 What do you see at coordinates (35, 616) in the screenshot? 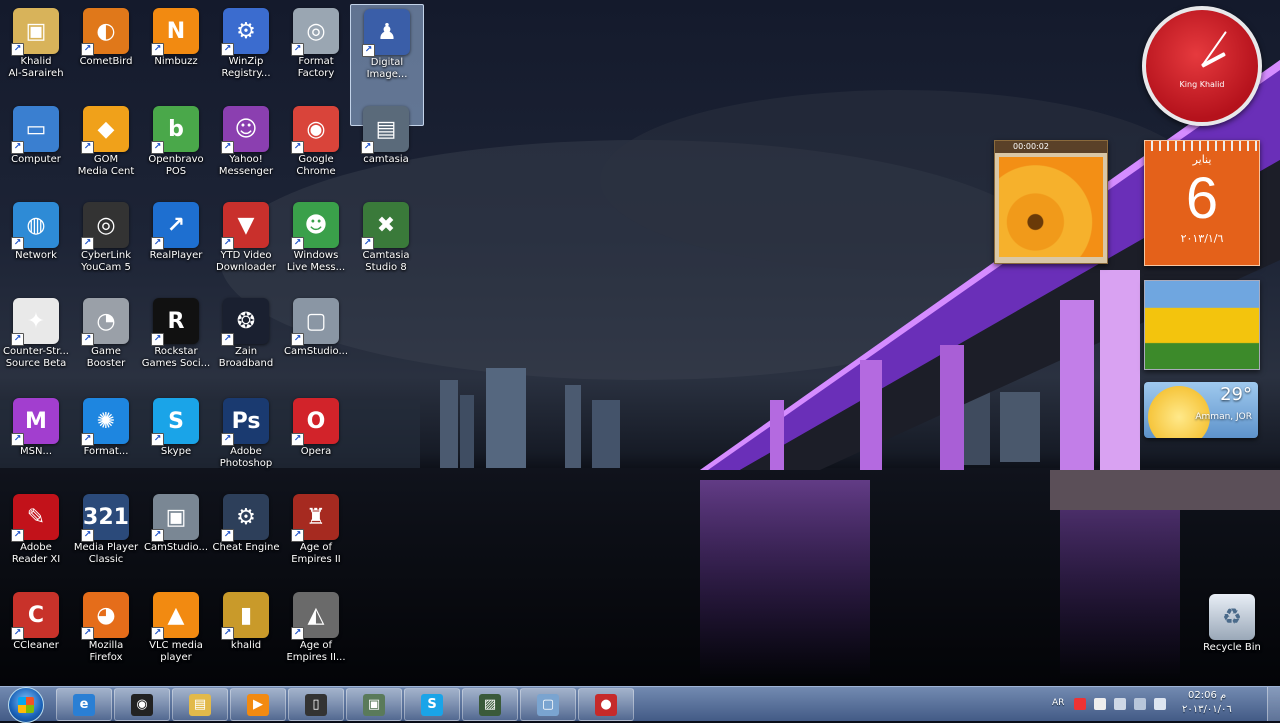
I see `ccleaner-icon: C ↗` at bounding box center [35, 616].